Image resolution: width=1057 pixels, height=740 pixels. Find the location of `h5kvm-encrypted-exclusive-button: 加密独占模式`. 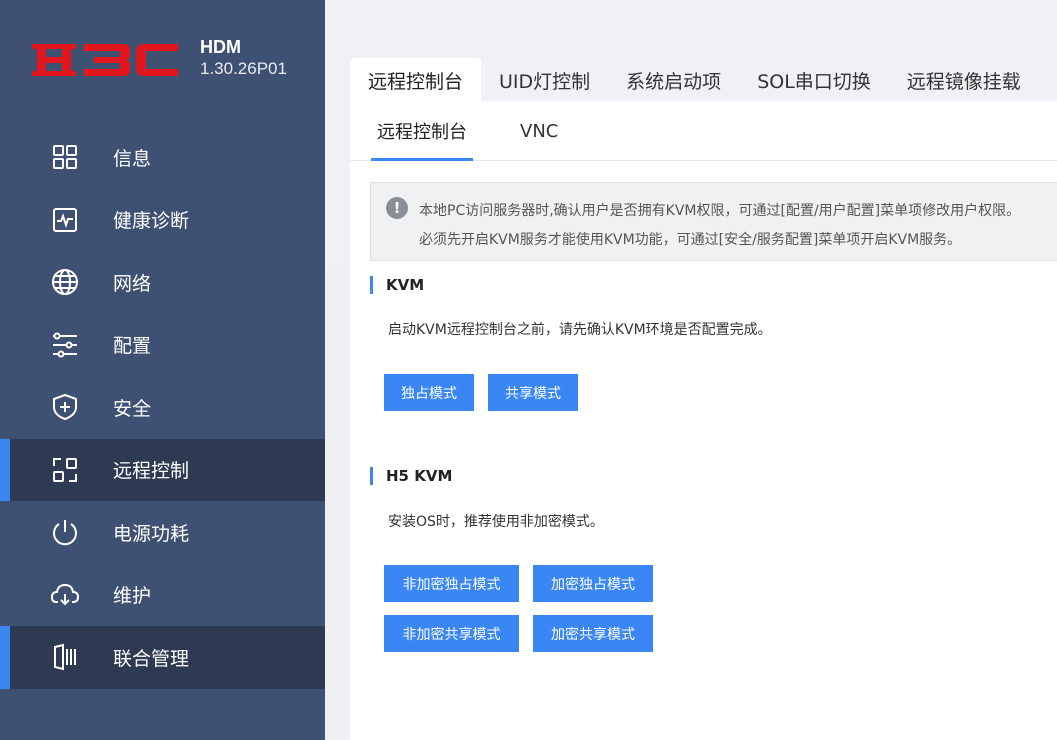

h5kvm-encrypted-exclusive-button: 加密独占模式 is located at coordinates (593, 583).